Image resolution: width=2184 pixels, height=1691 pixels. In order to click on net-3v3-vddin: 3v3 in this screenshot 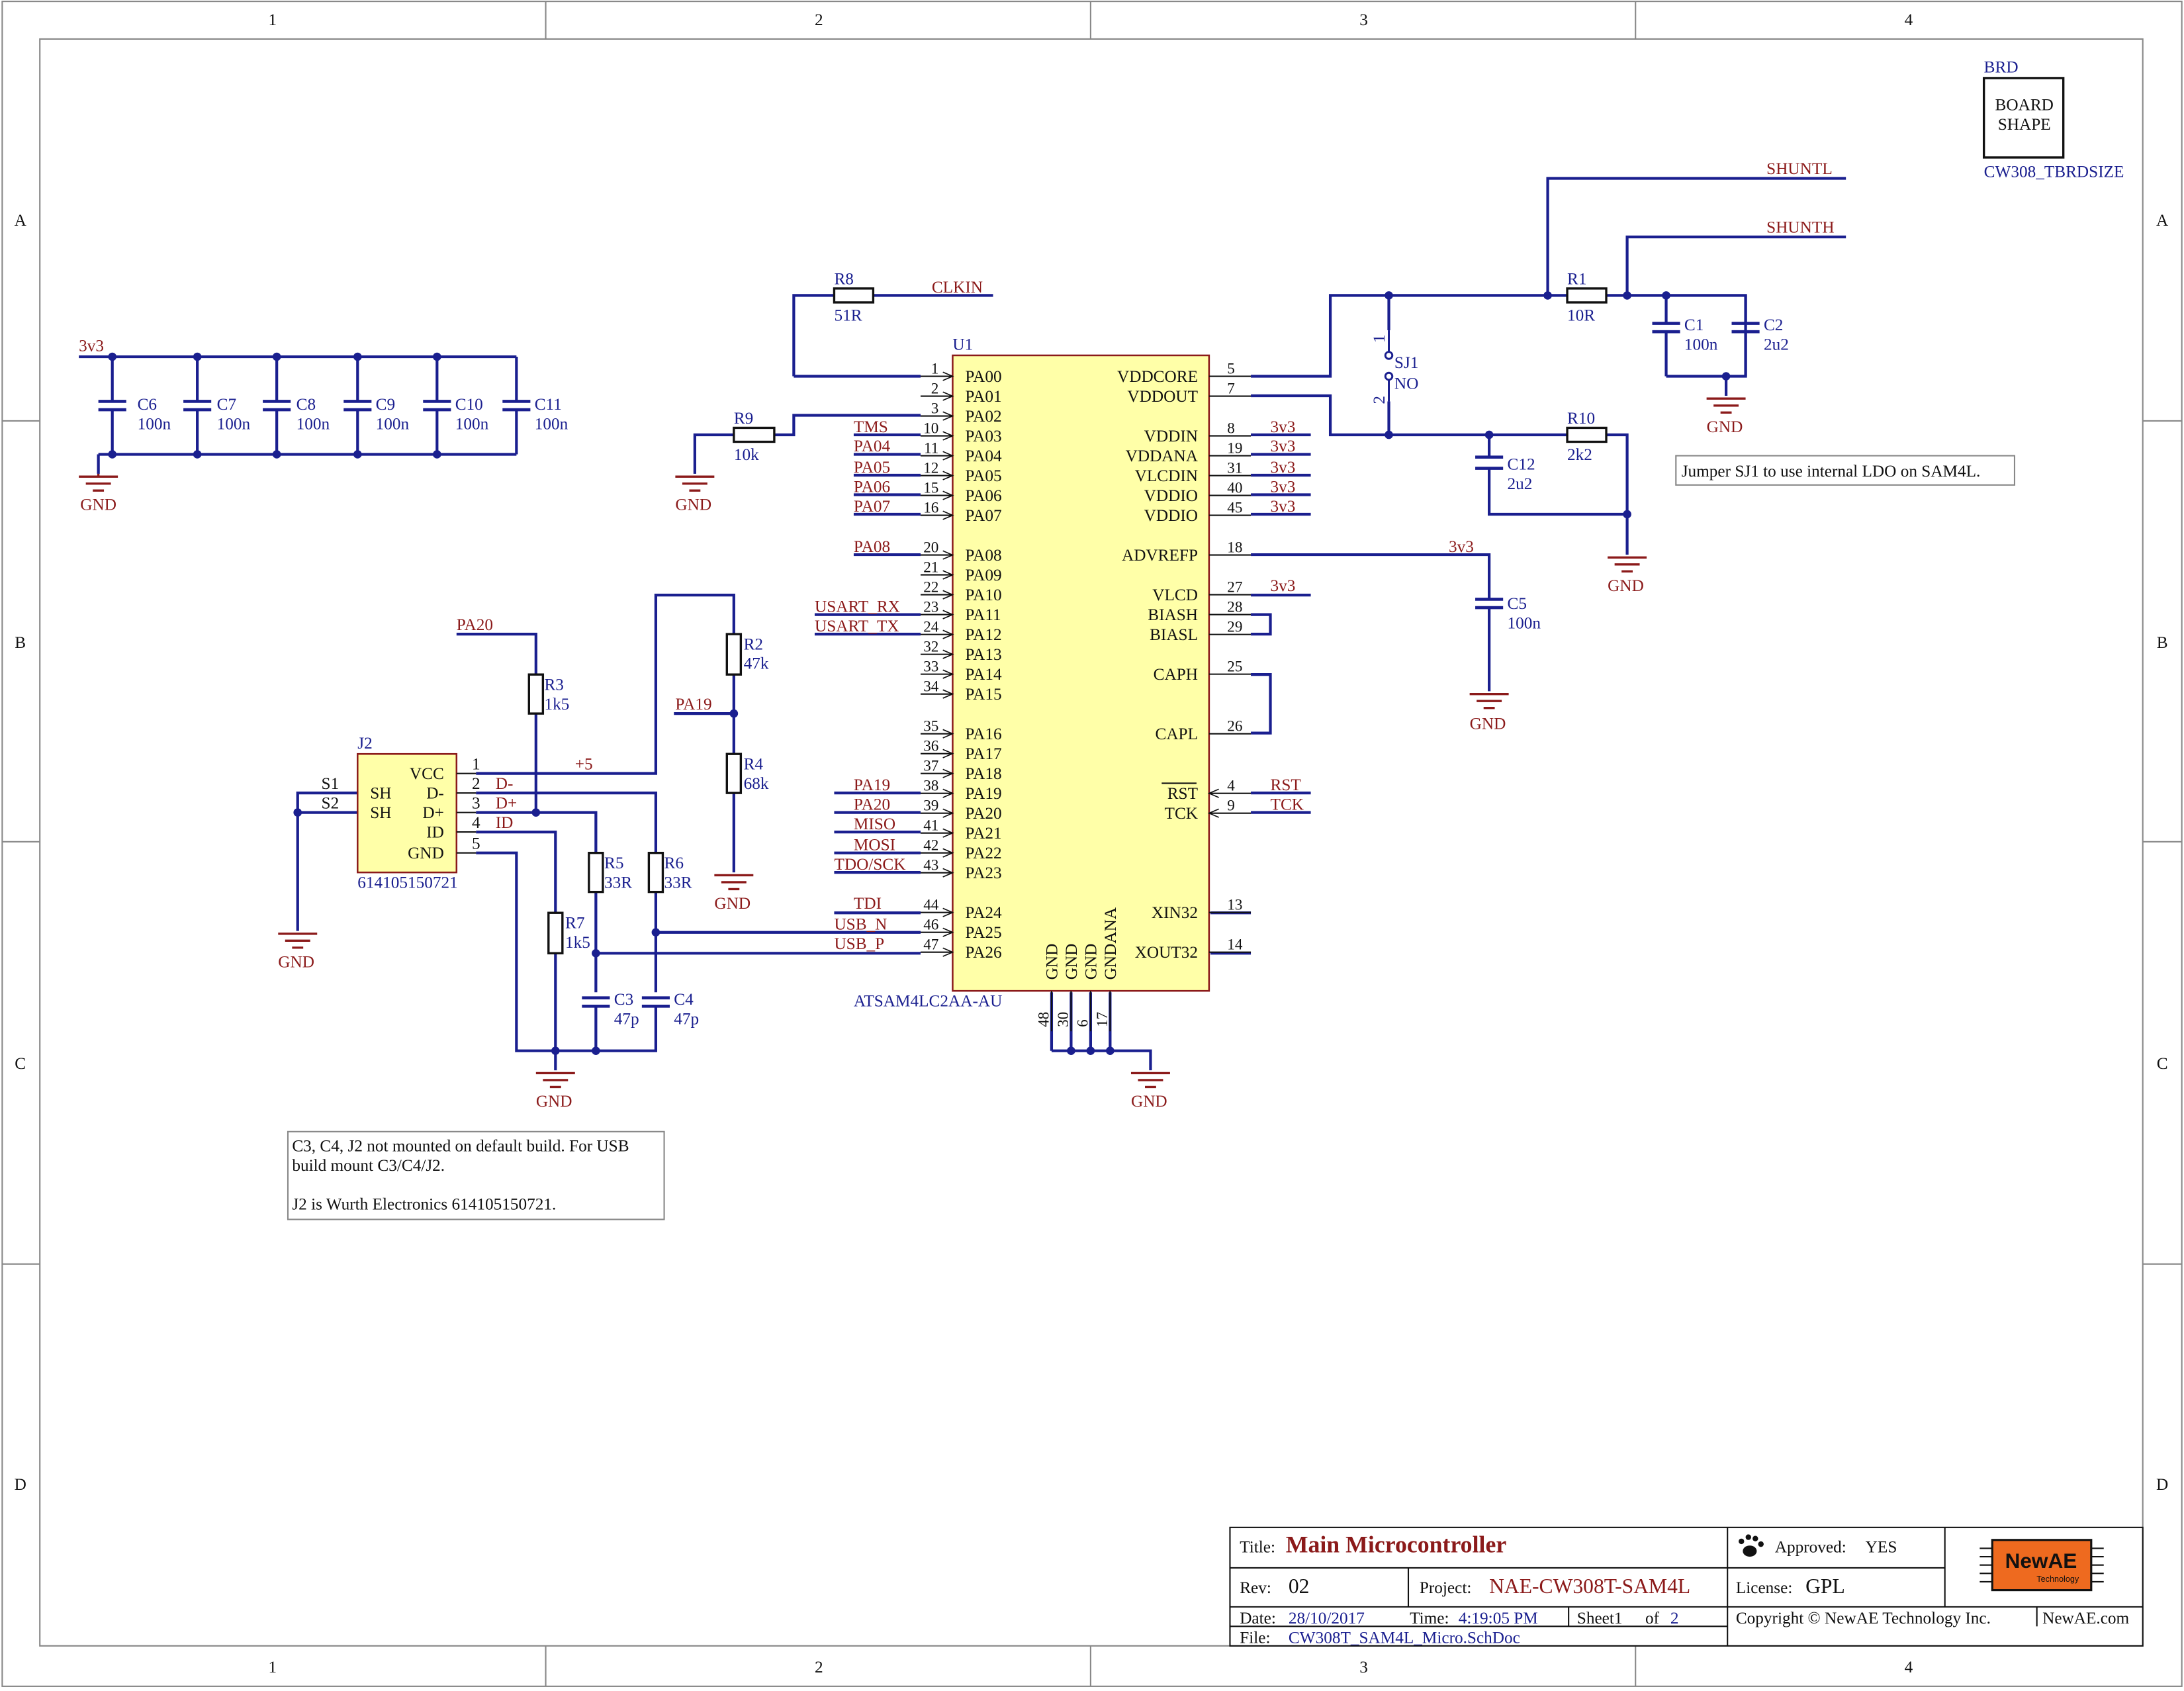, I will do `click(1283, 427)`.